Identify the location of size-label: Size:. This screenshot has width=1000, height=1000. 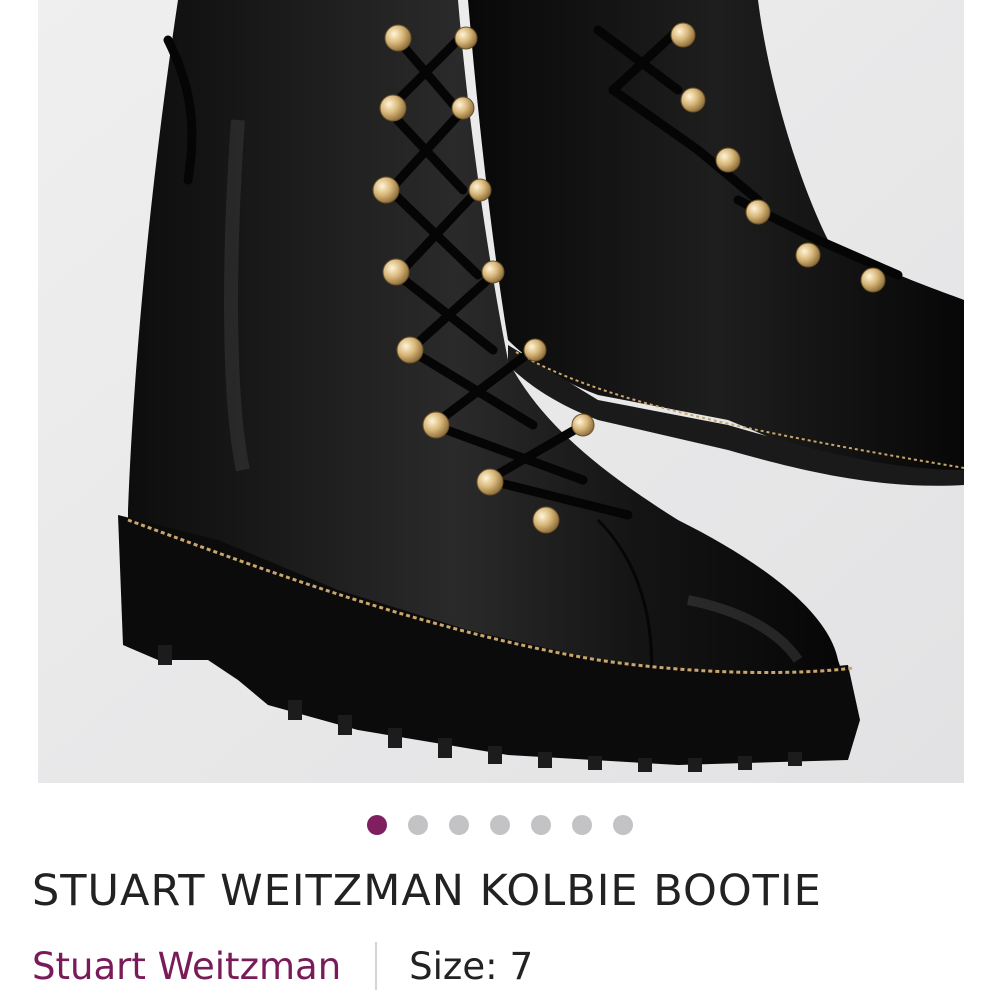
(453, 966).